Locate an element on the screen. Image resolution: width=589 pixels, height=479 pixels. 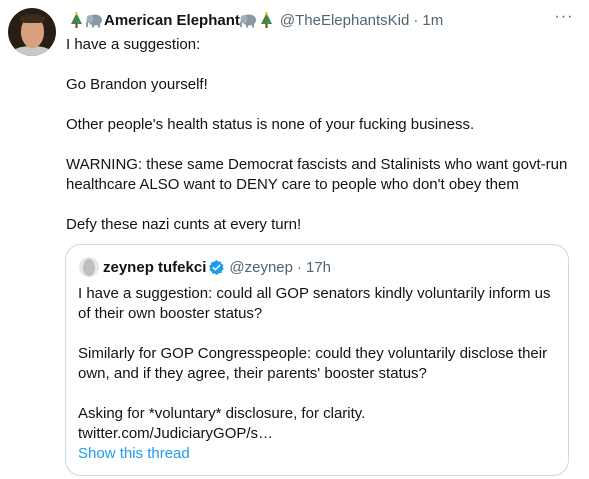
tweet-line: Go Brandon yourself! is located at coordinates (137, 84).